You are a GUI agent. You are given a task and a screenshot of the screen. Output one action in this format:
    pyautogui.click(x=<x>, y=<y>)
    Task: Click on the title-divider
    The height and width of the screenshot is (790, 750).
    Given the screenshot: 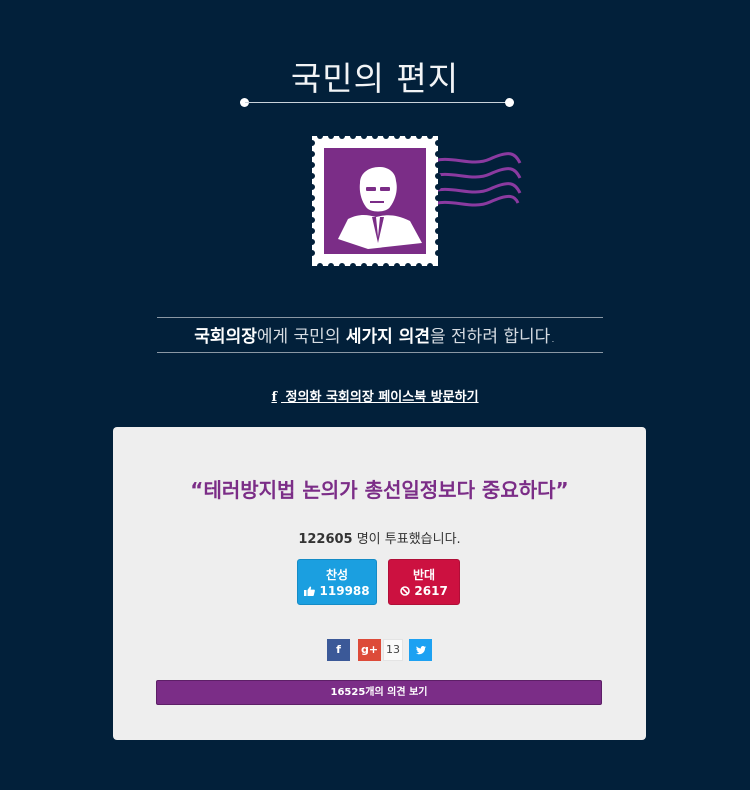 What is the action you would take?
    pyautogui.click(x=377, y=102)
    